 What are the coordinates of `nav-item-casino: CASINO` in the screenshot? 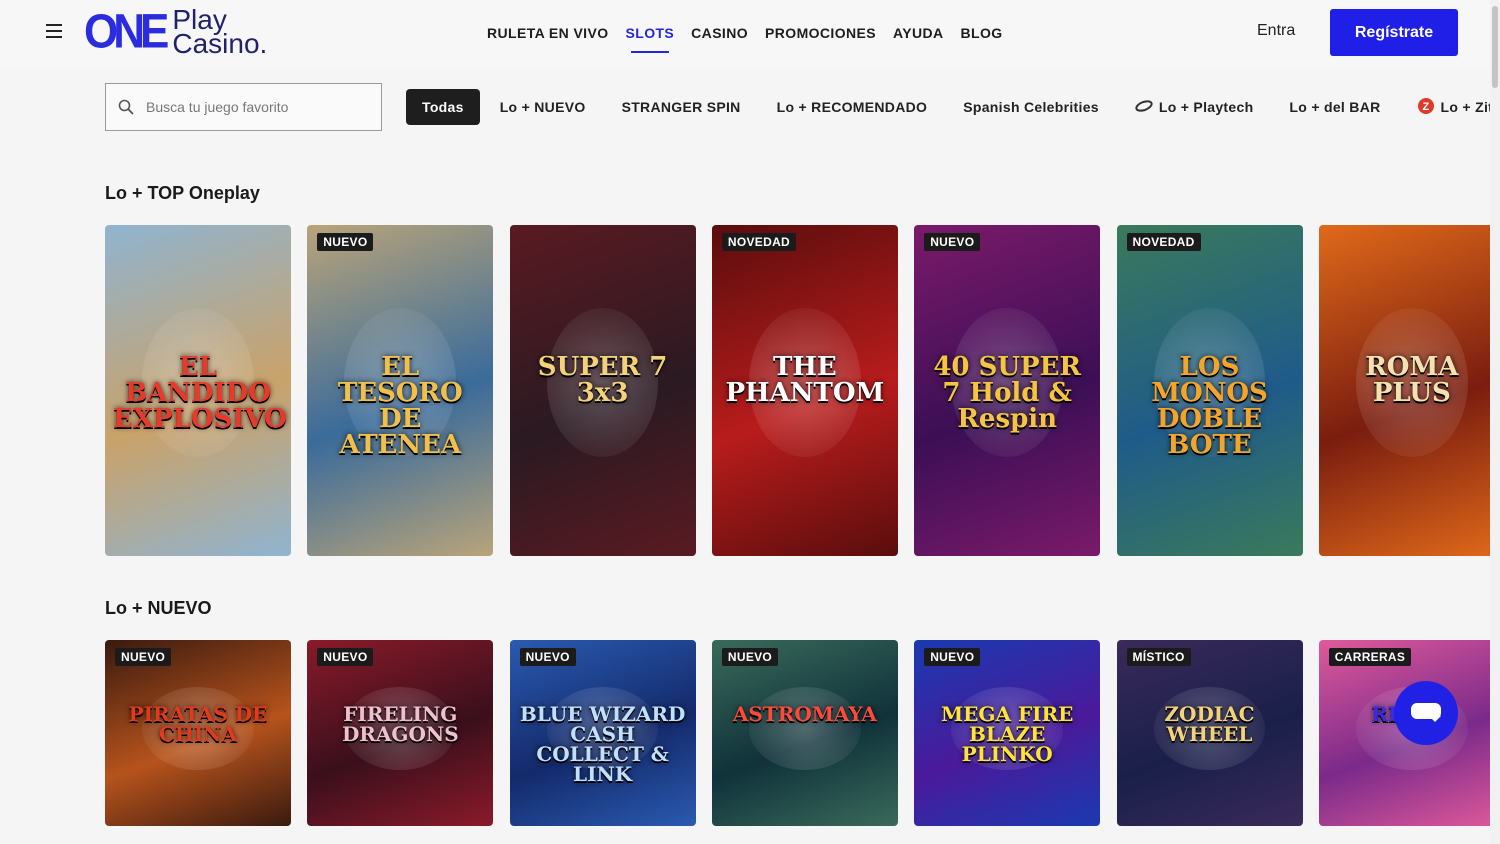 It's located at (719, 33).